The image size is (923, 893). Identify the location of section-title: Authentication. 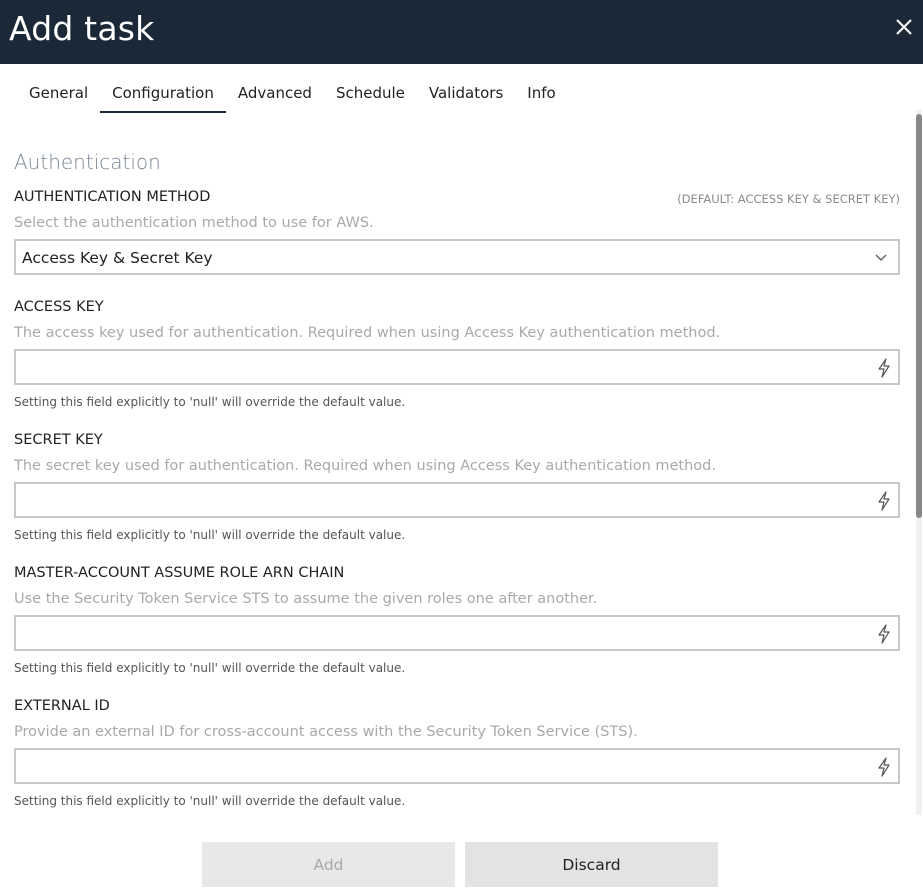
(87, 162).